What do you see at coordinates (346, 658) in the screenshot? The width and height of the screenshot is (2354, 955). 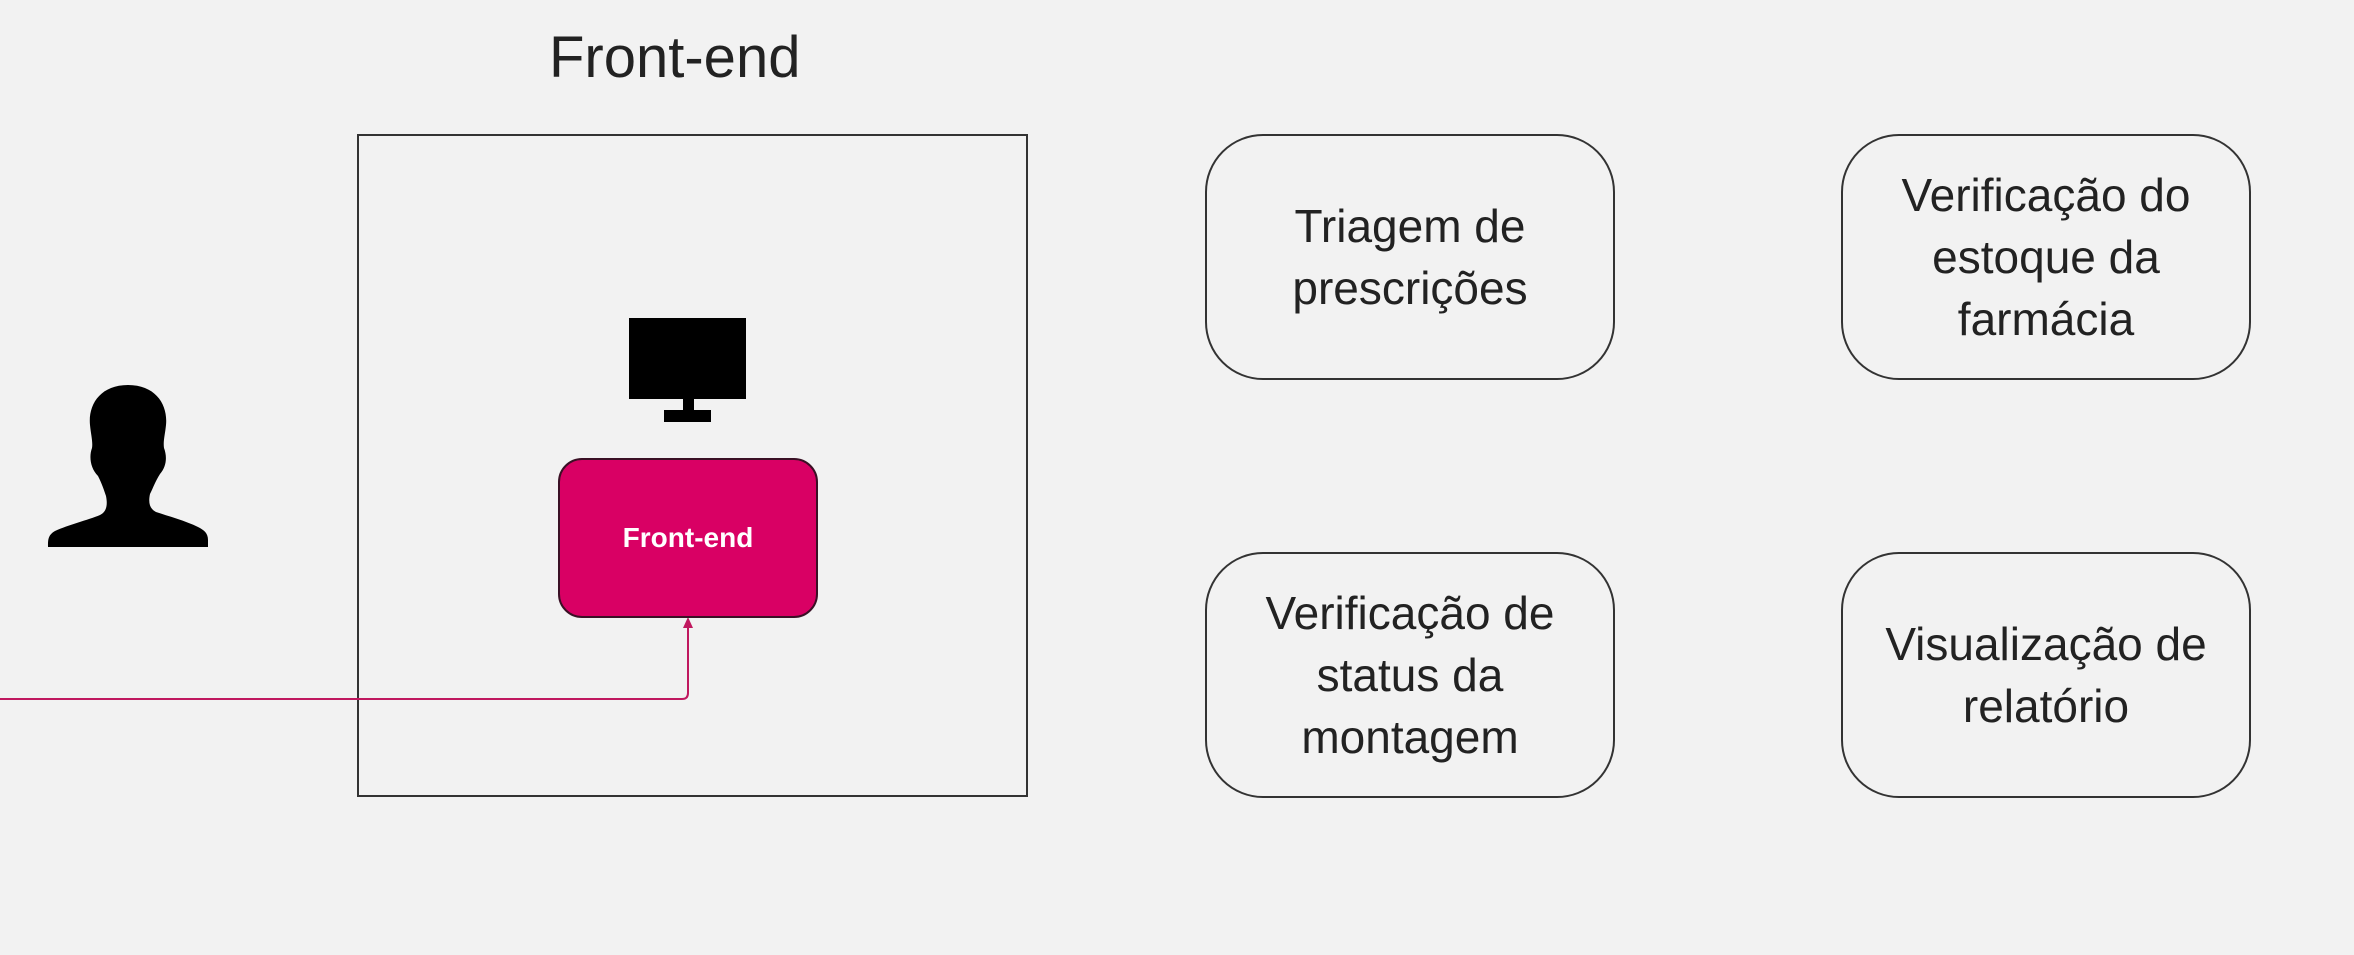 I see `connector-arrow` at bounding box center [346, 658].